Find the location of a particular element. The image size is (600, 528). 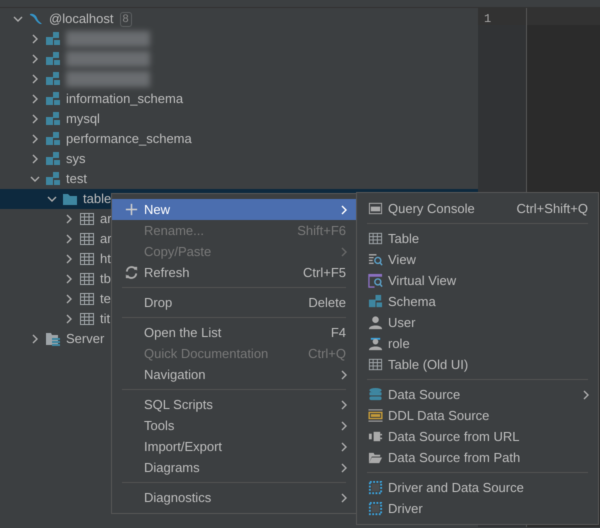

menu-item: Schema is located at coordinates (477, 301).